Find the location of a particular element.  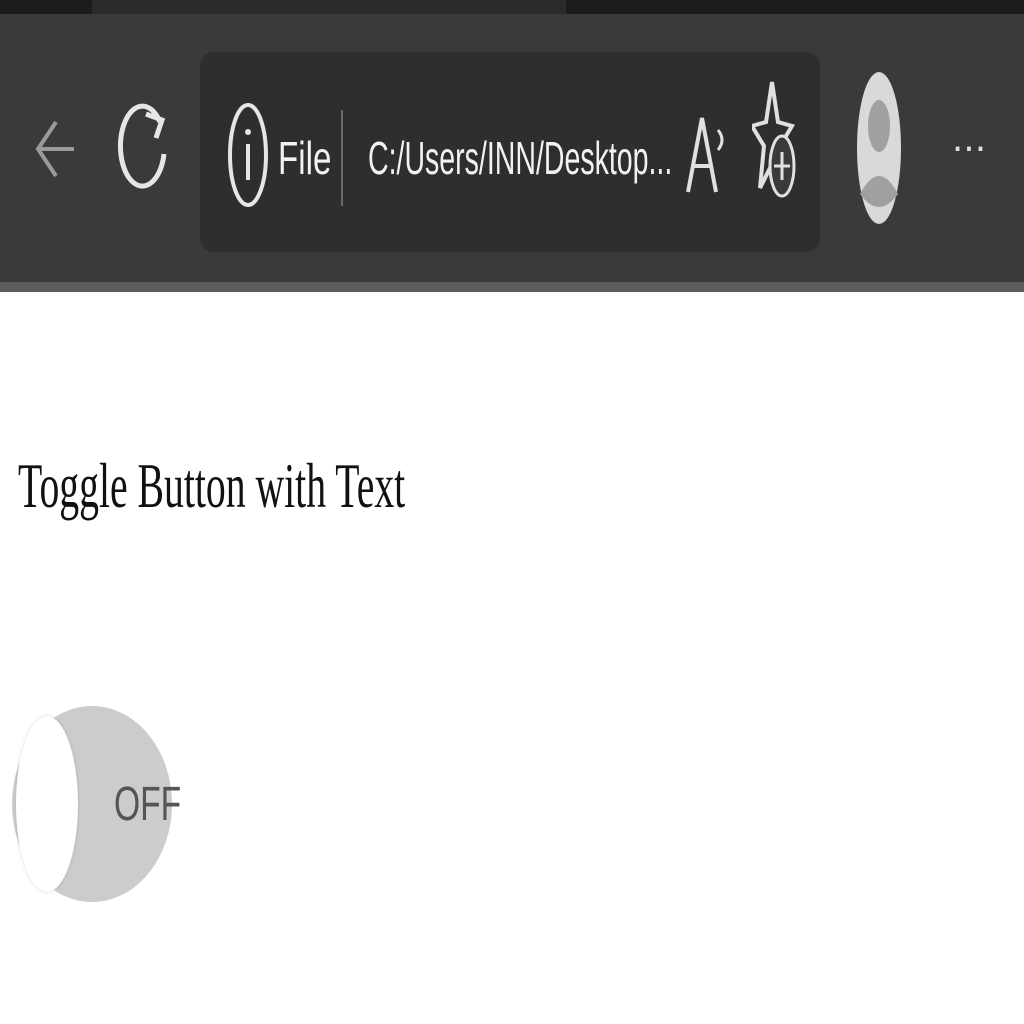

page-title: Toggle Button with Text is located at coordinates (212, 485).